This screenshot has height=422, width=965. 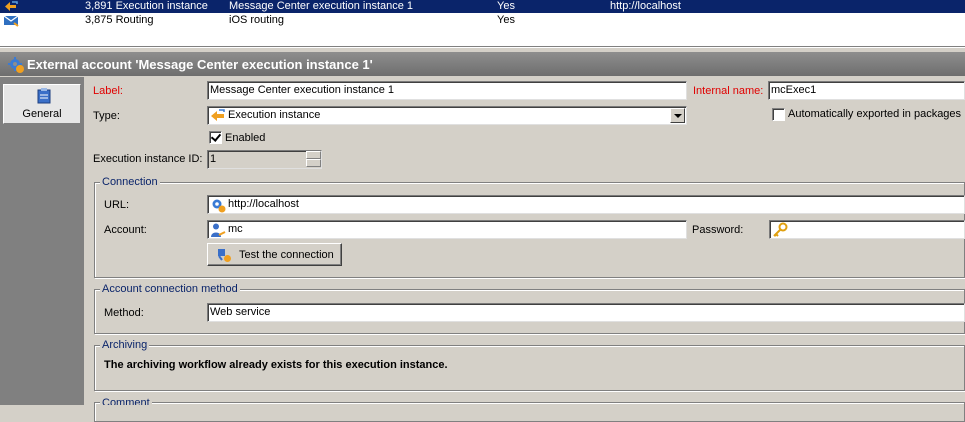 I want to click on account-label: Account:, so click(x=125, y=230).